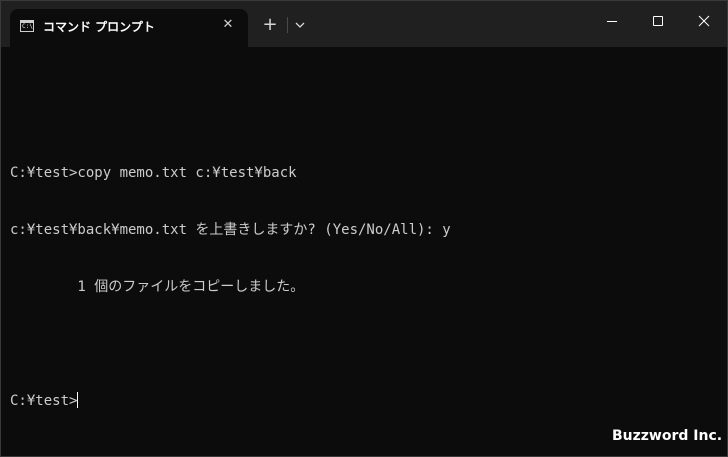  I want to click on chevron-down-icon, so click(300, 25).